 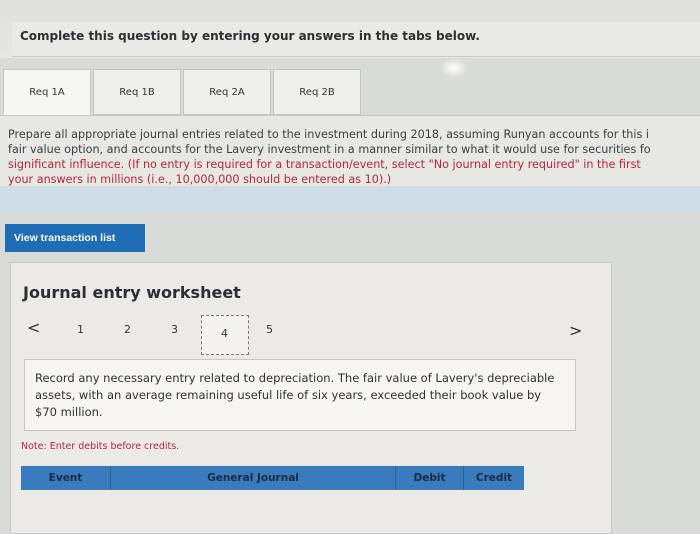 I want to click on page-4-label: 4, so click(x=224, y=333).